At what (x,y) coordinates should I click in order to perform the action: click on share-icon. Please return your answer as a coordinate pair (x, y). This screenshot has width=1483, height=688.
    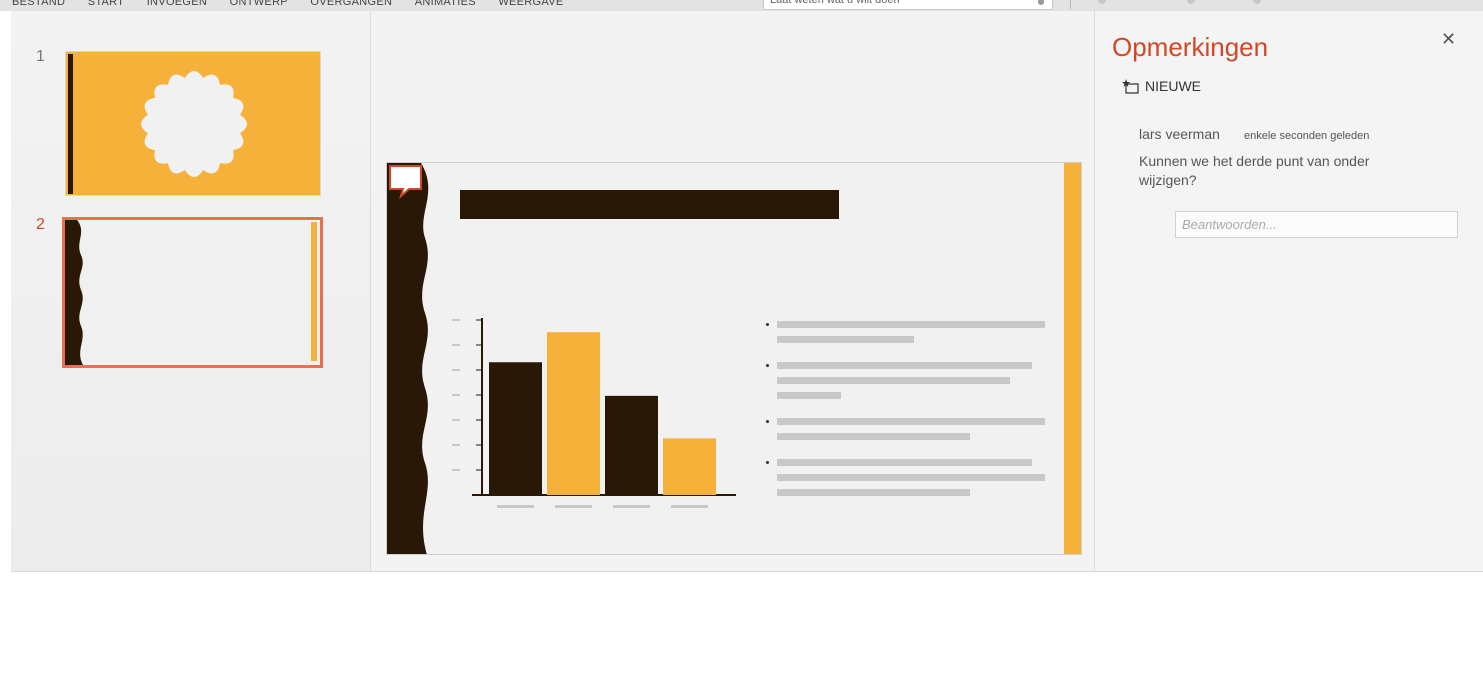
    Looking at the image, I should click on (1102, 2).